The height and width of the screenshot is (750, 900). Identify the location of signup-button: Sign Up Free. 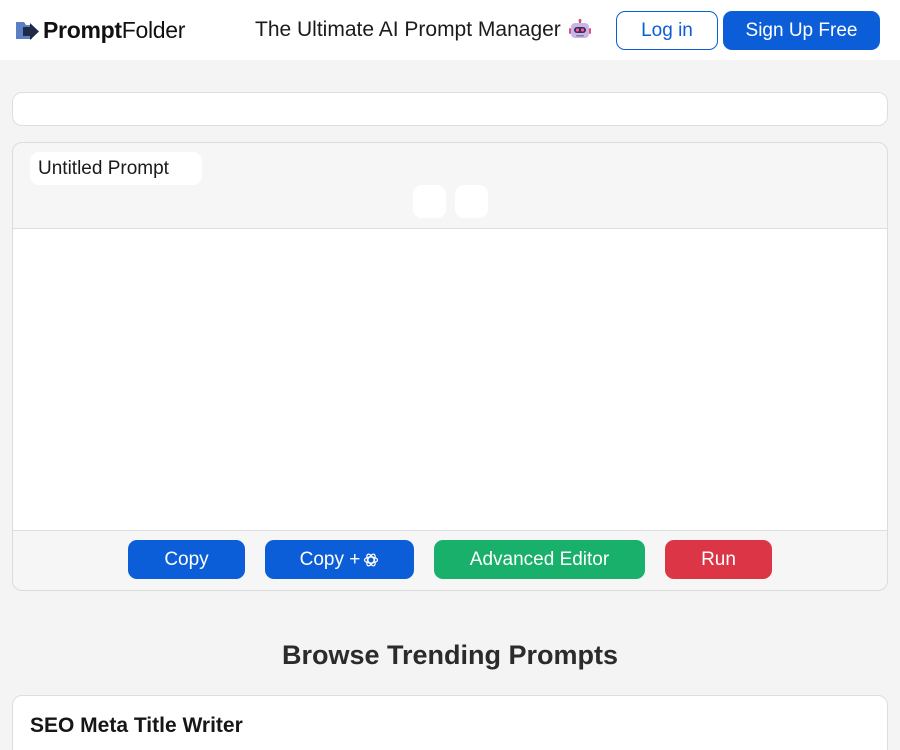
(801, 30).